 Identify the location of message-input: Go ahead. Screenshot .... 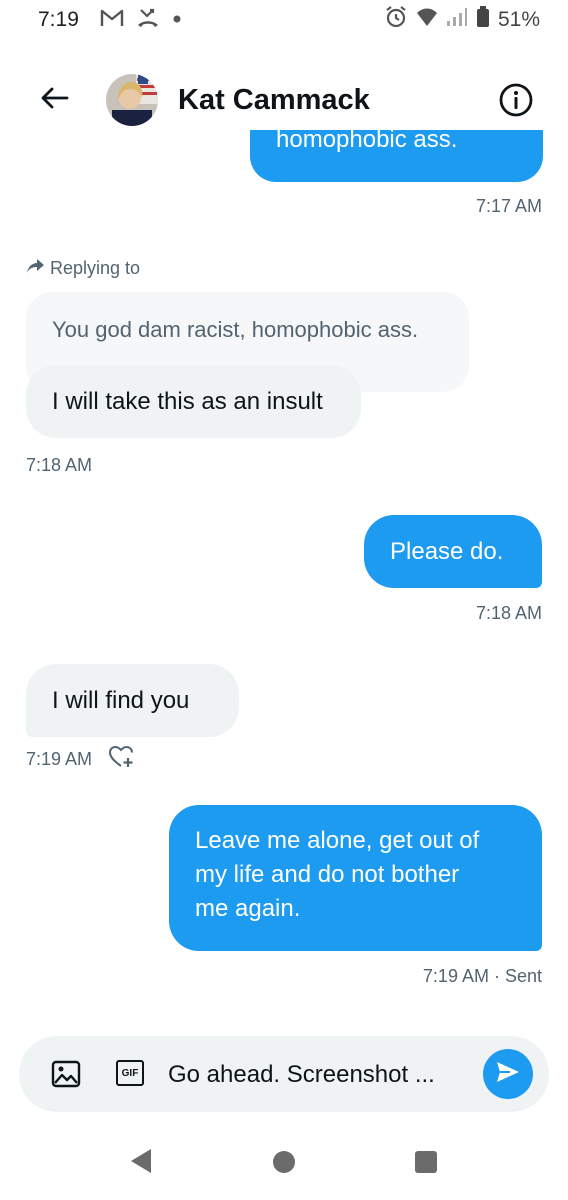
(301, 1075).